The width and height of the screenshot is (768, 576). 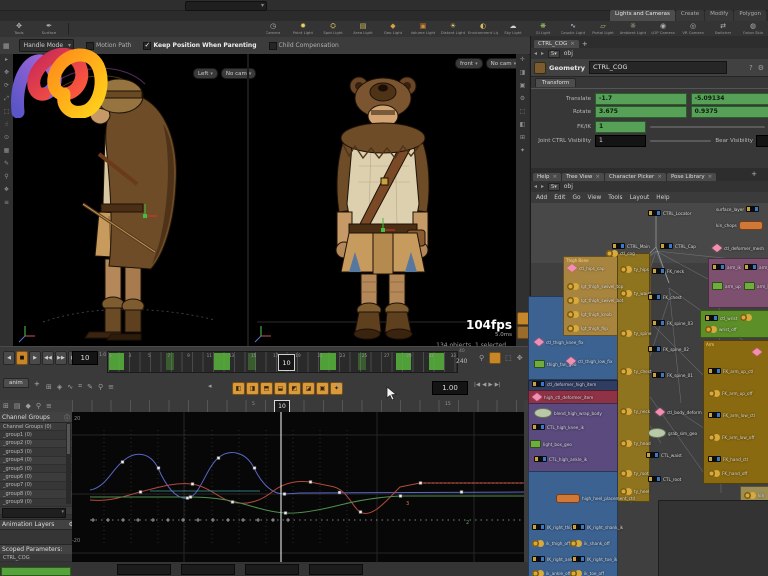 I want to click on network-node: FK_hand_off, so click(x=727, y=473).